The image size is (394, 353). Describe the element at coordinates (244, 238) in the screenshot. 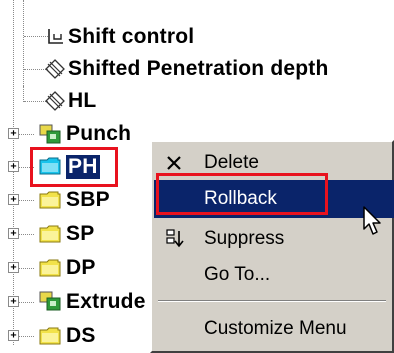

I see `menu-item-label: Suppress` at that location.